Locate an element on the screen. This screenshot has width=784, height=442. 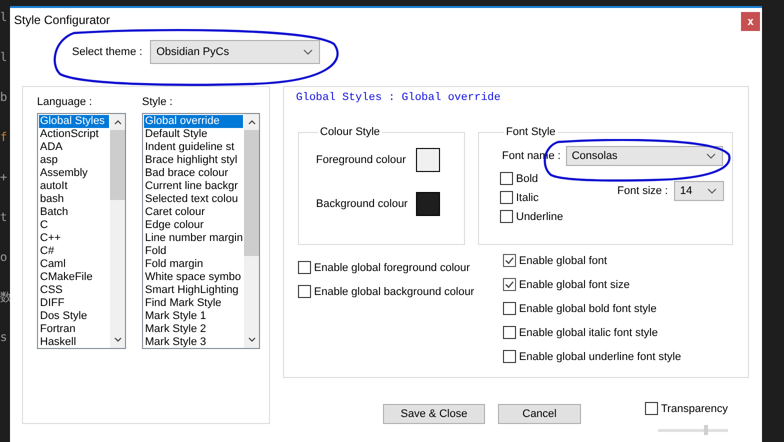
style-item: Edge colour is located at coordinates (193, 225).